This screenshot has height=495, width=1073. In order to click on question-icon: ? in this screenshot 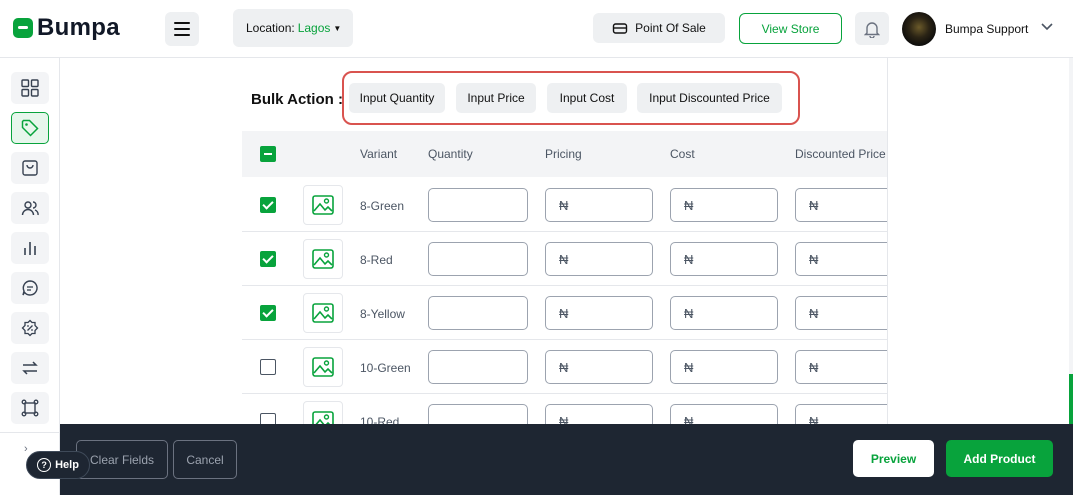, I will do `click(44, 465)`.